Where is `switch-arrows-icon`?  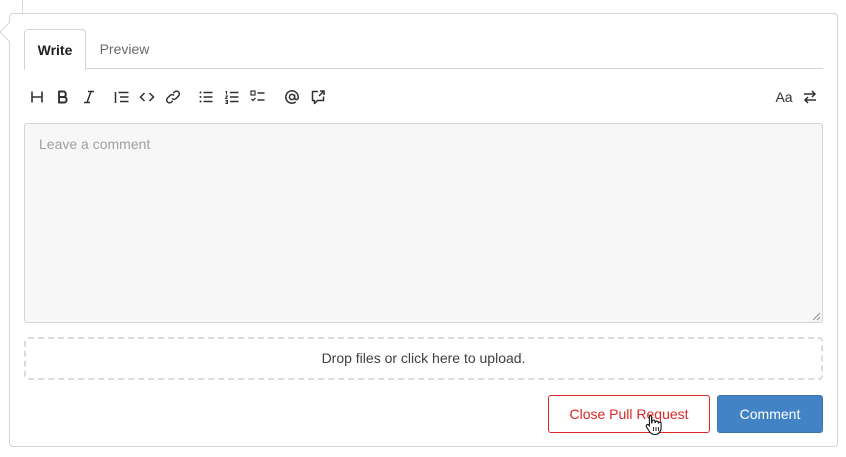 switch-arrows-icon is located at coordinates (810, 97).